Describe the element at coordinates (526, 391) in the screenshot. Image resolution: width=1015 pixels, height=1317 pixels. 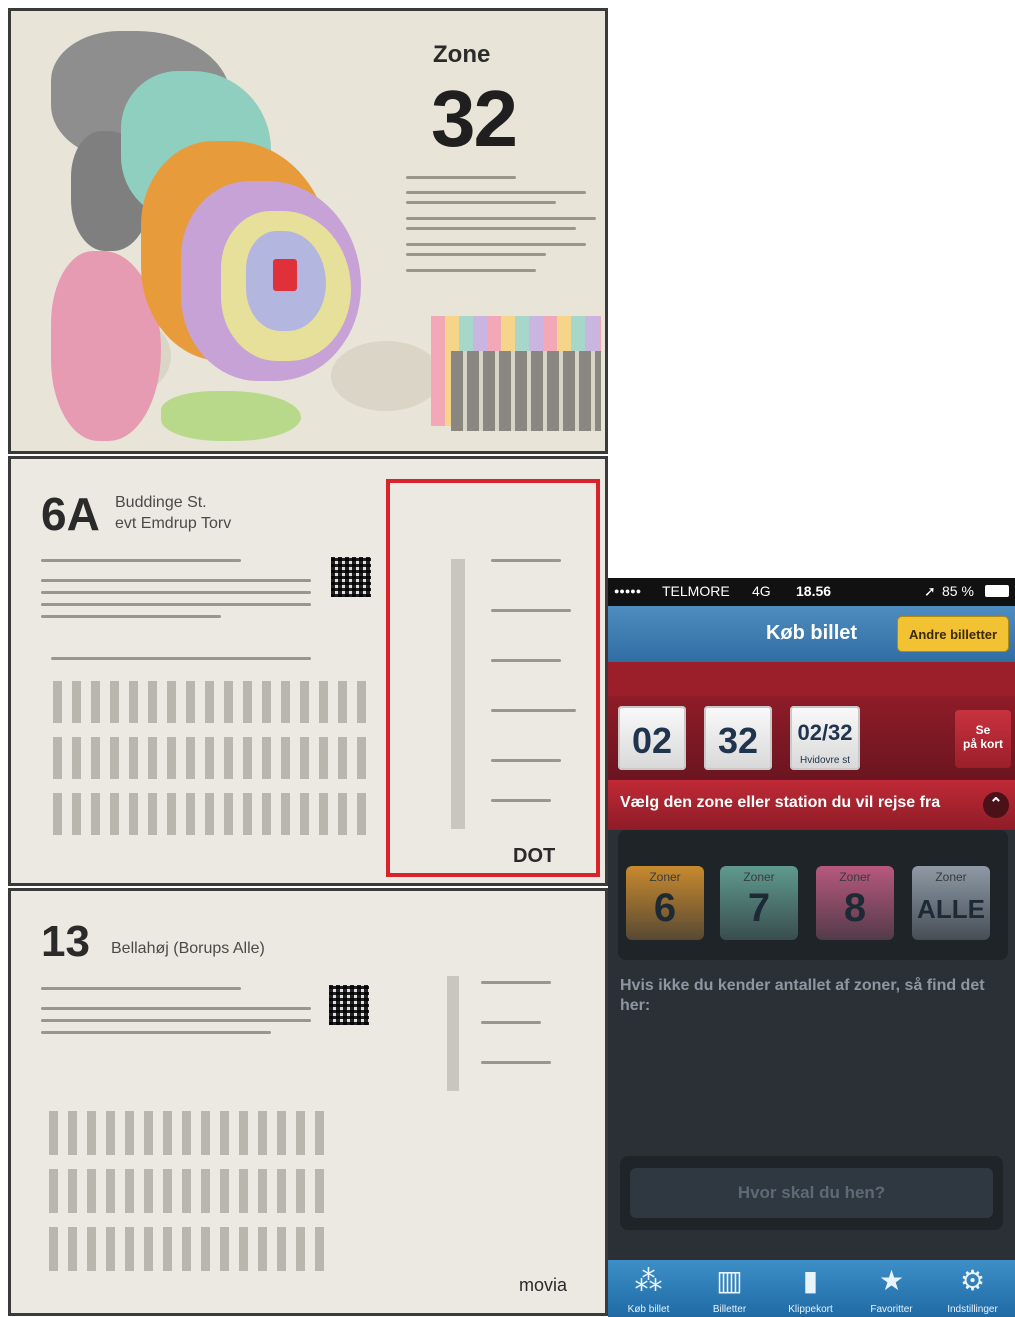
I see `zone-price-bars` at that location.